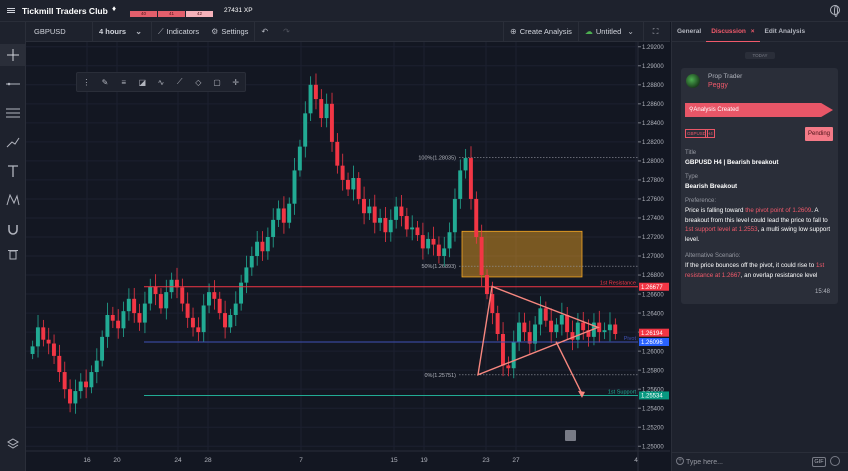 The image size is (848, 471). I want to click on tab-edit-analysis: Edit Analysis, so click(785, 32).